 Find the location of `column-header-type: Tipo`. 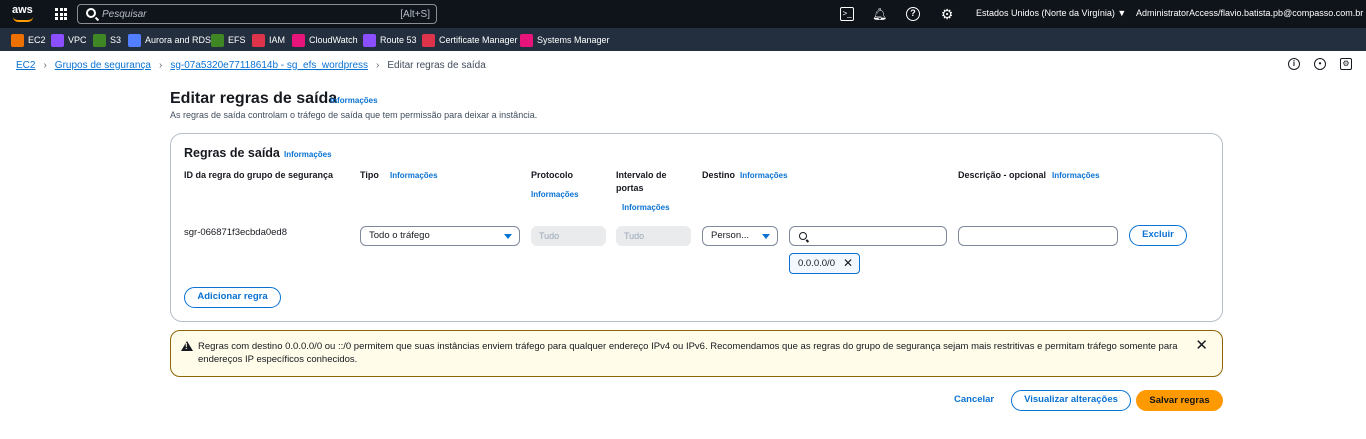

column-header-type: Tipo is located at coordinates (369, 175).